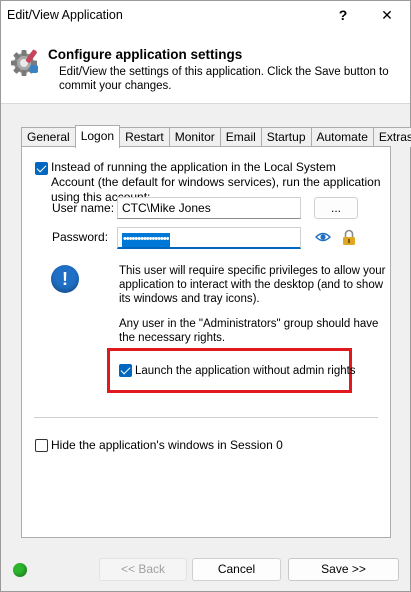 The width and height of the screenshot is (411, 592). I want to click on gear-icon, so click(24, 62).